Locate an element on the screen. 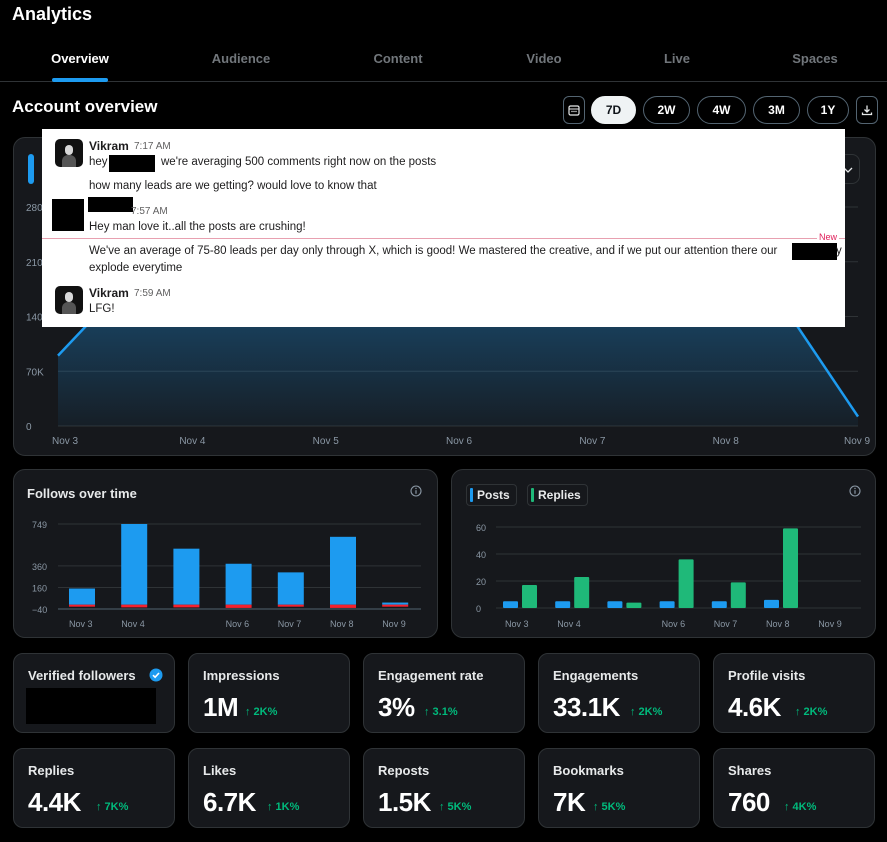 The height and width of the screenshot is (842, 887). range-2w-button: 2W is located at coordinates (666, 110).